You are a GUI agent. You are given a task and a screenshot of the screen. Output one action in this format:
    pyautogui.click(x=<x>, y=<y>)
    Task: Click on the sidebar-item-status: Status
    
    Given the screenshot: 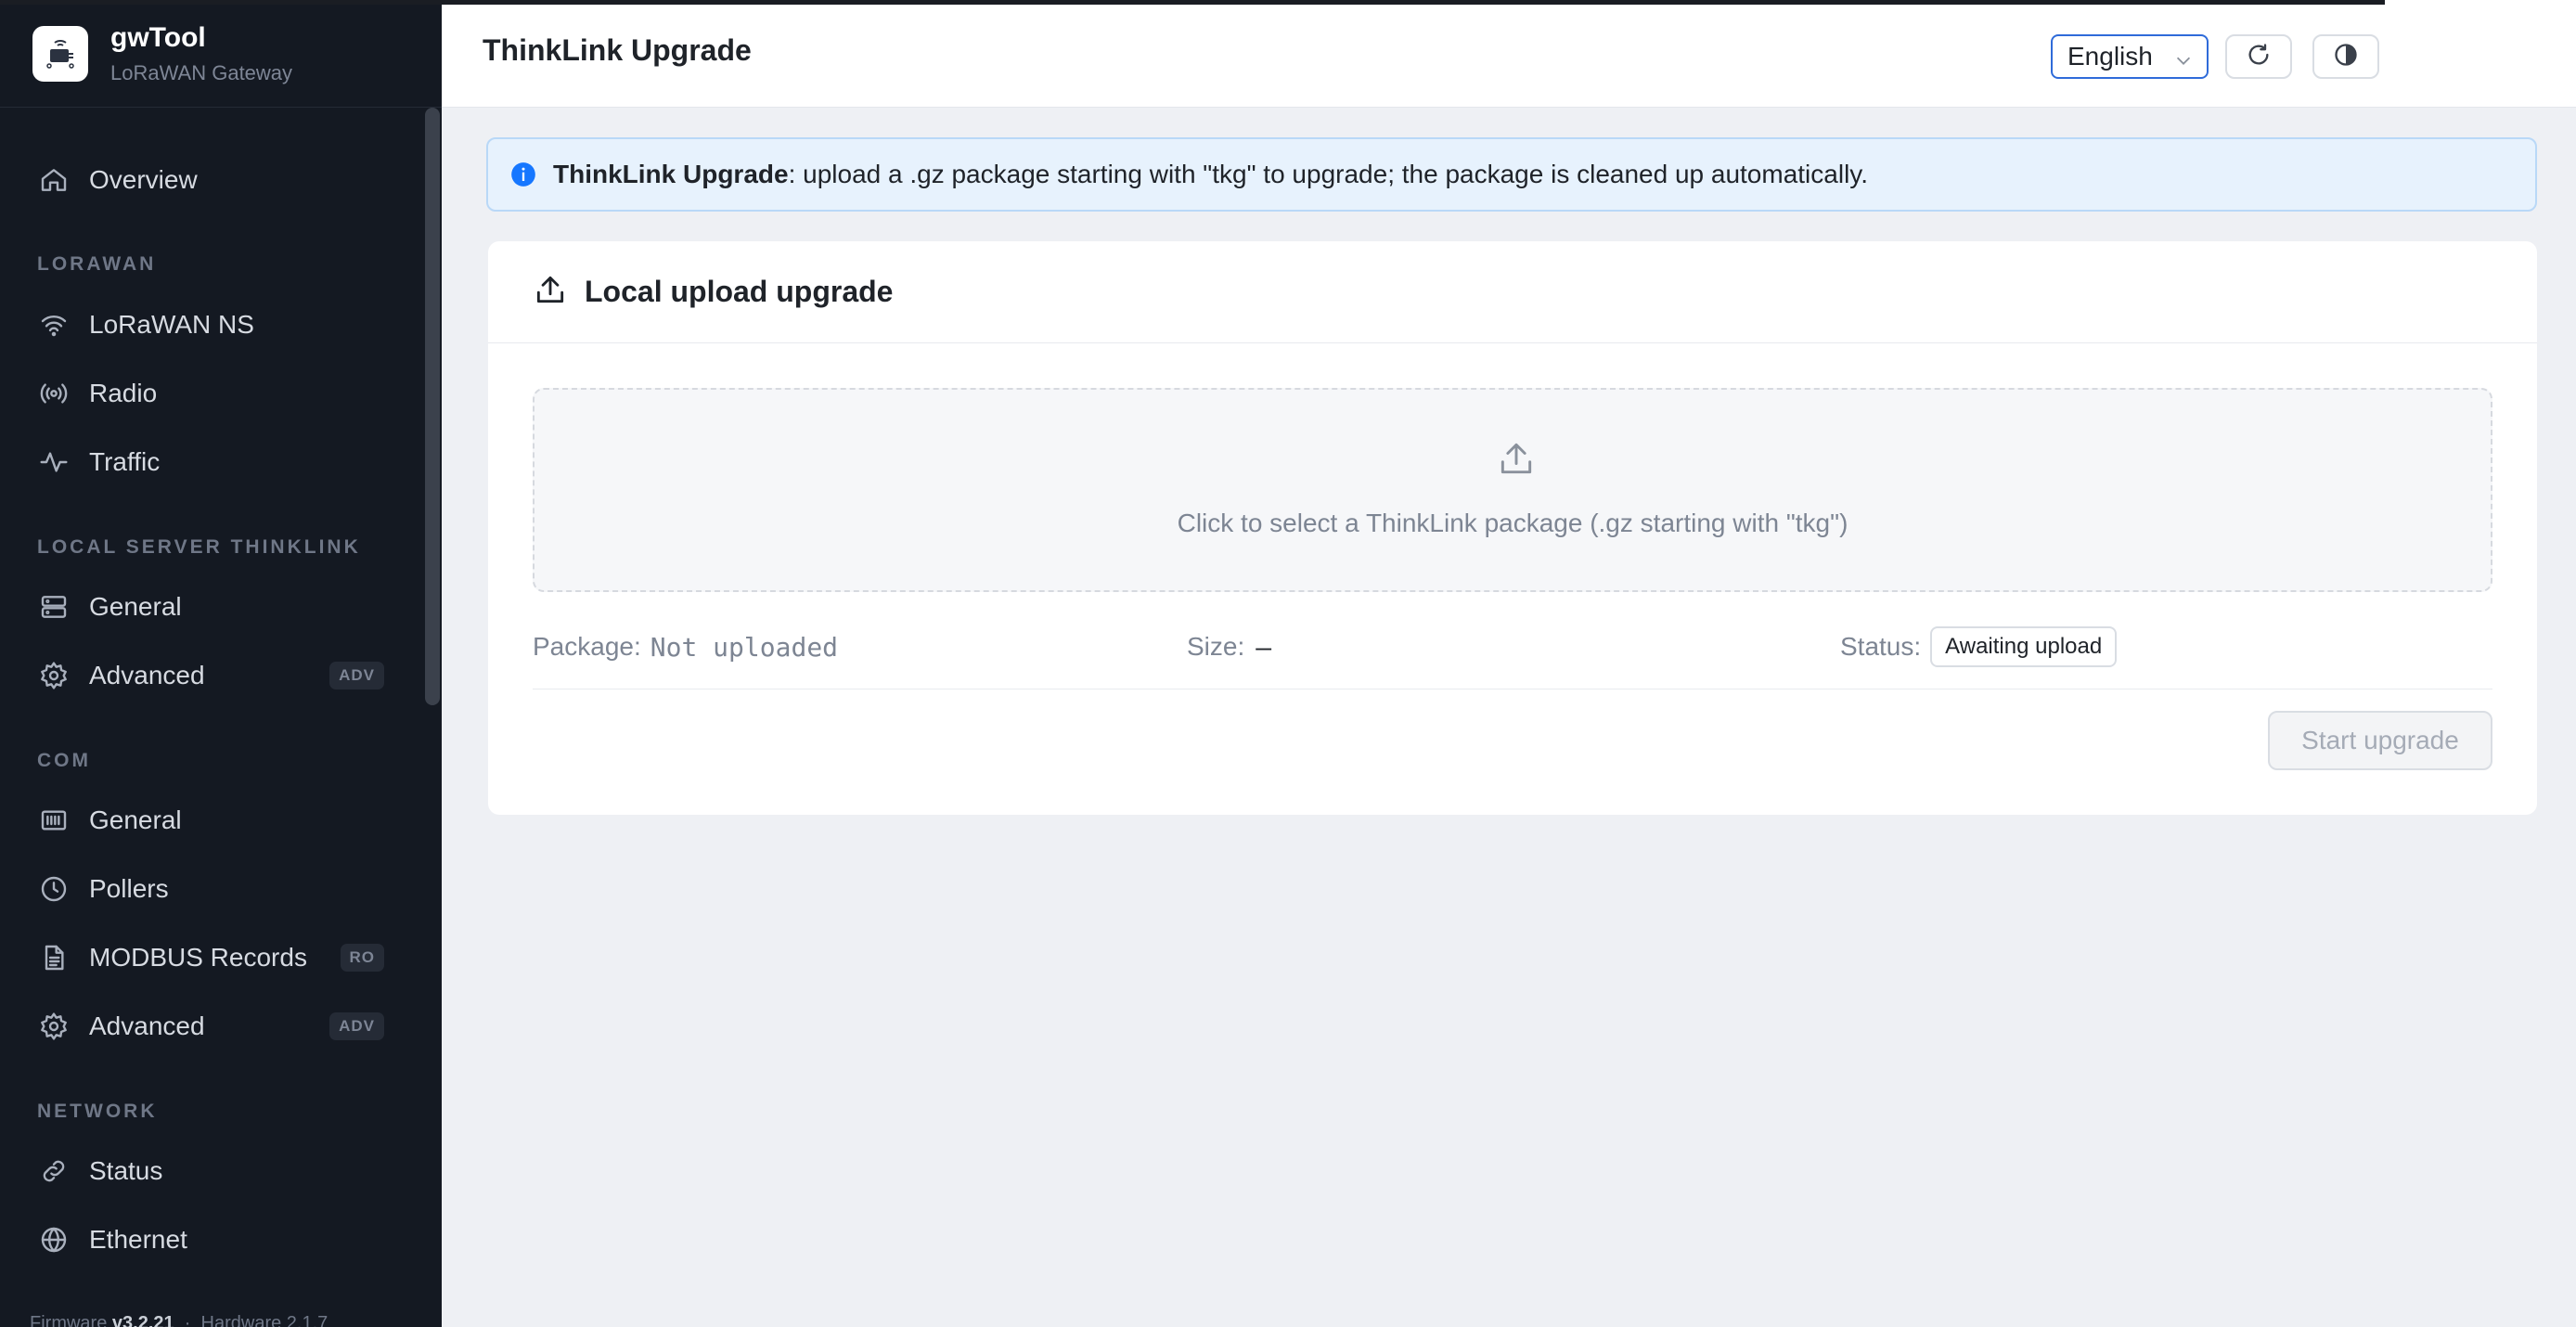 What is the action you would take?
    pyautogui.click(x=213, y=1171)
    